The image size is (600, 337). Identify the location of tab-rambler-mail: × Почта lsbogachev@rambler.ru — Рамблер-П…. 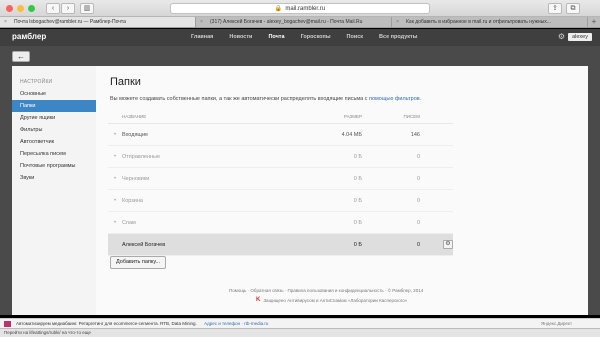
(98, 22).